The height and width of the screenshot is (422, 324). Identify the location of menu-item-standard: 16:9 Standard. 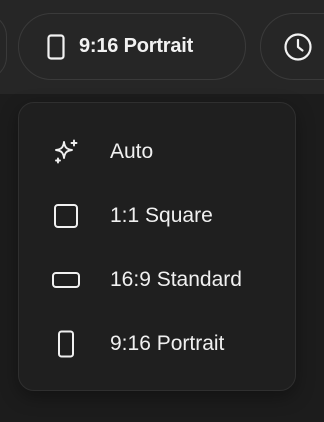
(157, 280).